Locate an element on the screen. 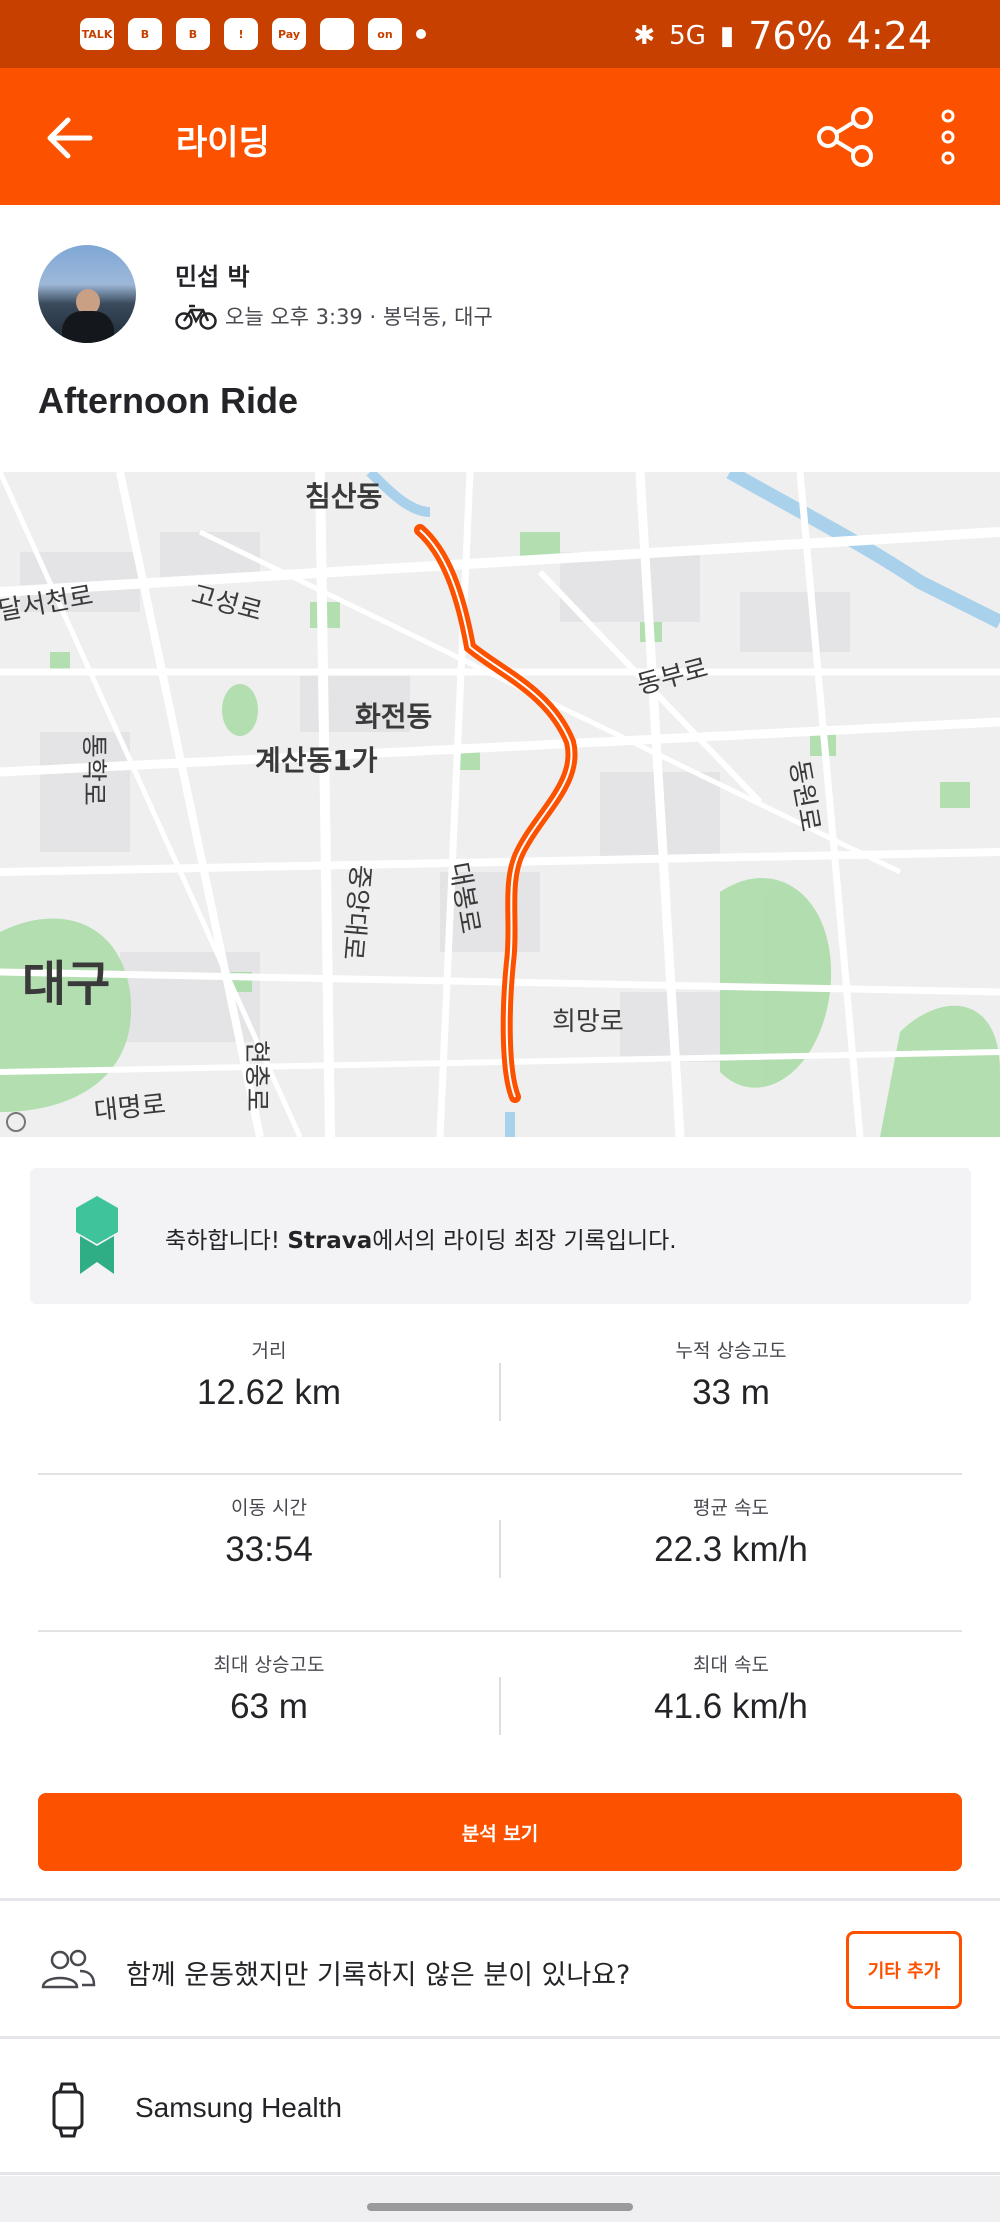  signal-icon: ▮ is located at coordinates (727, 36).